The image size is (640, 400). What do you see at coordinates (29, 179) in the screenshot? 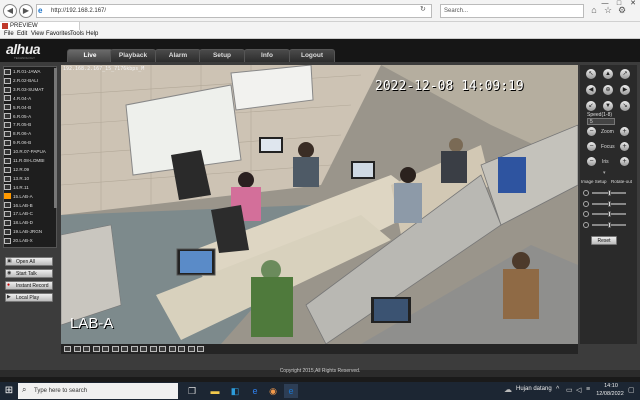
I see `channel-item: 13.R.10` at bounding box center [29, 179].